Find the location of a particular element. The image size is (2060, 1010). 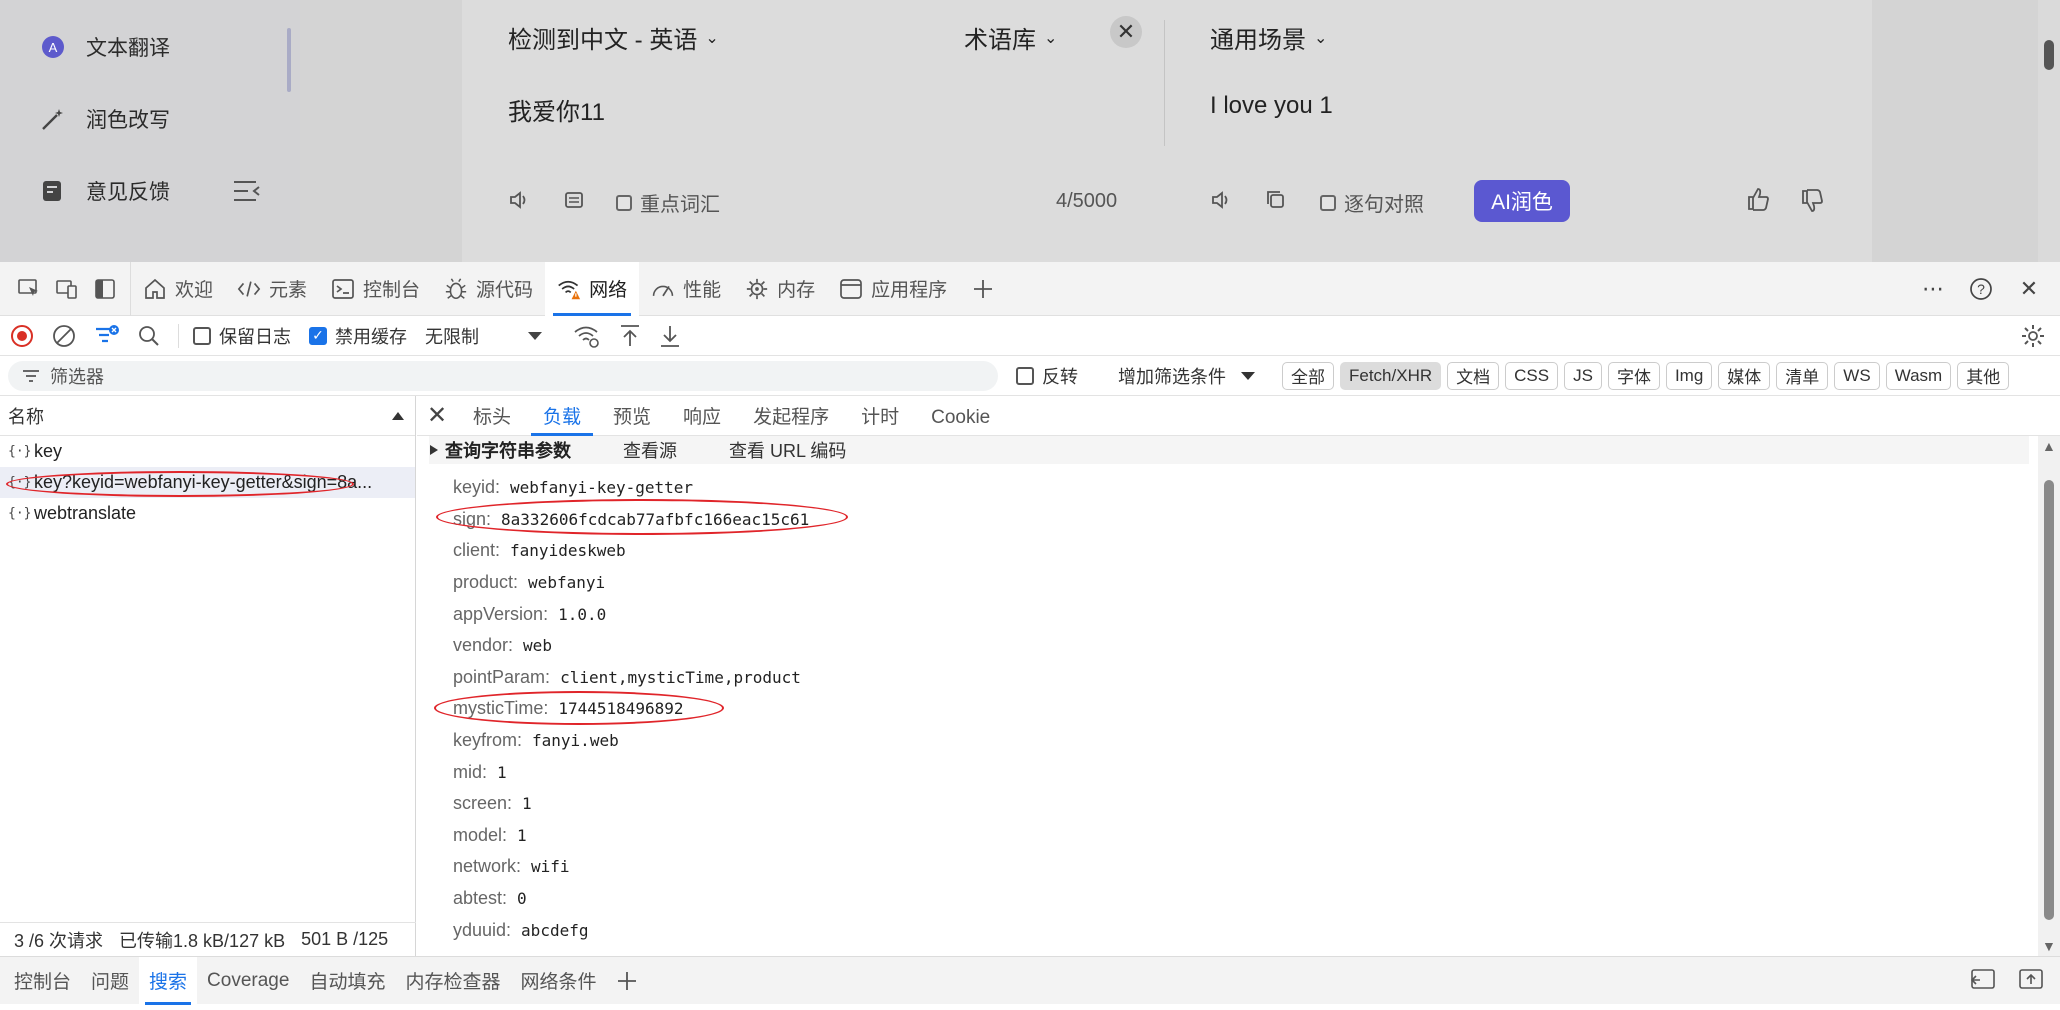

sidebar-item-feedback: 意见反馈 is located at coordinates (105, 191).